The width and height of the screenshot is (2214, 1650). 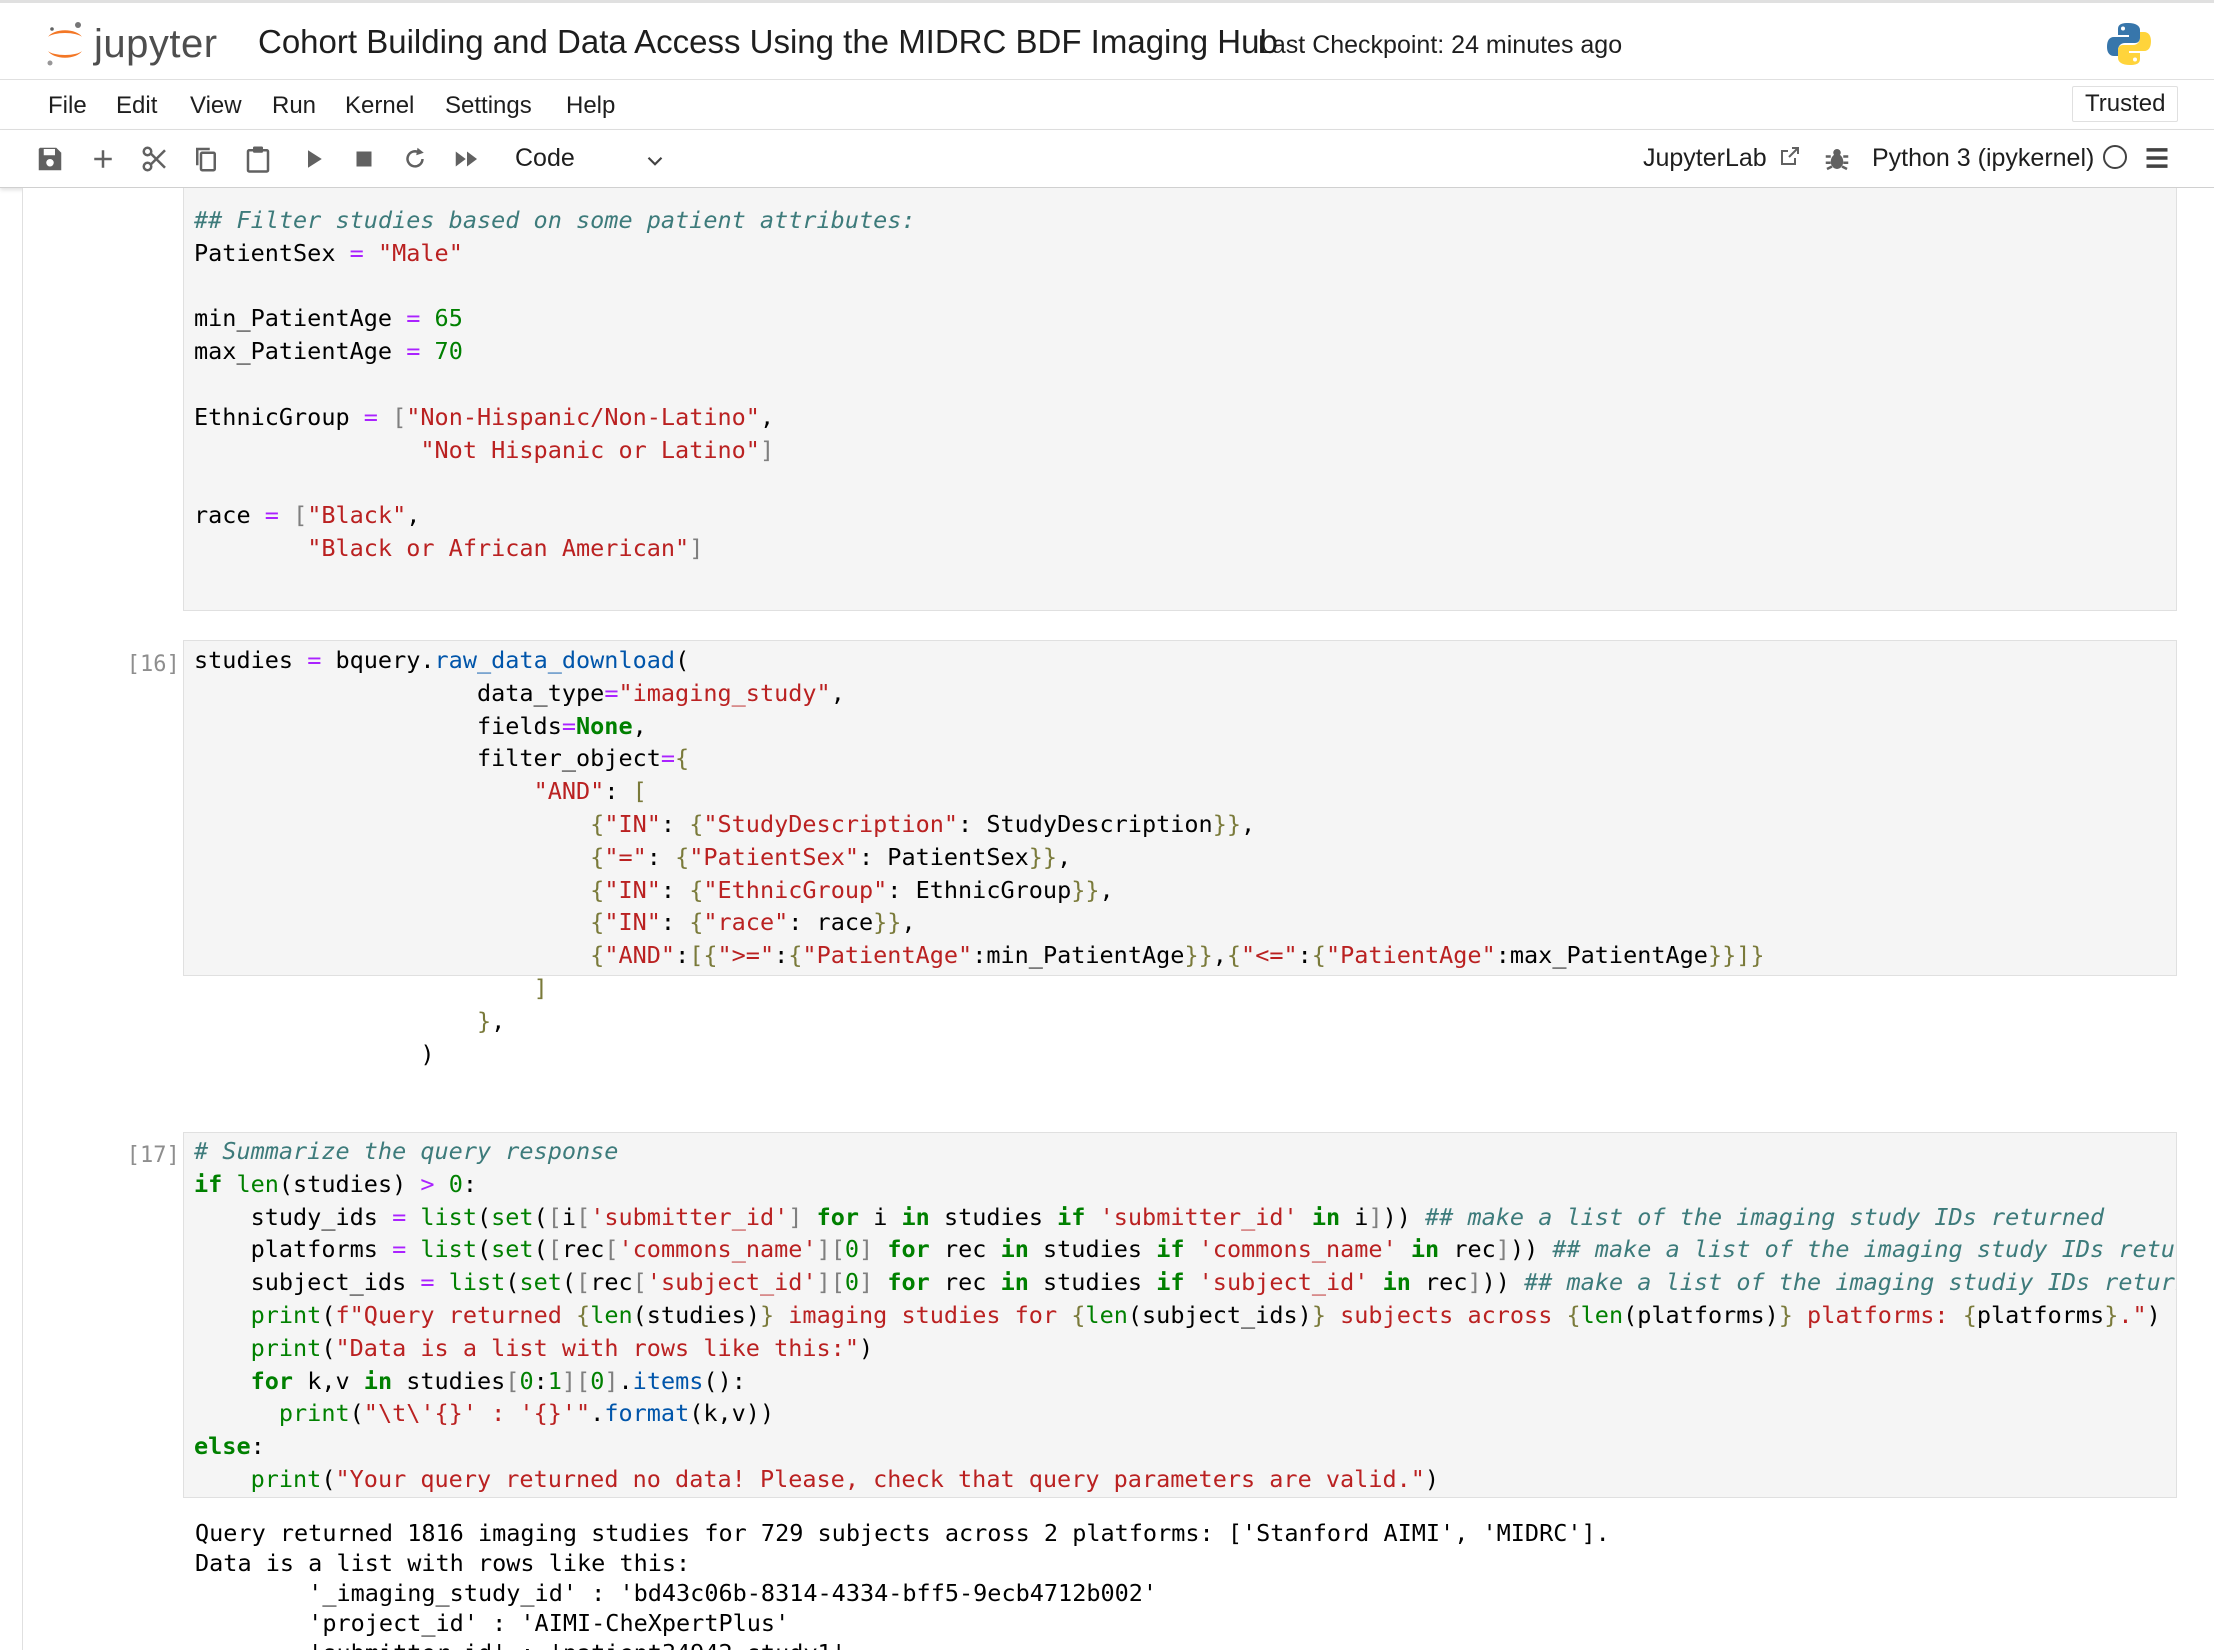 What do you see at coordinates (467, 159) in the screenshot?
I see `fast-forward-icon` at bounding box center [467, 159].